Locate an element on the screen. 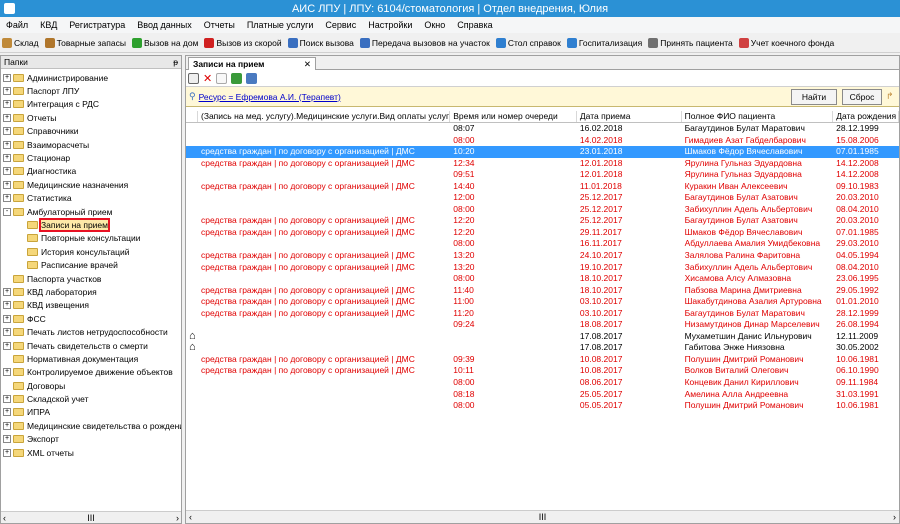 This screenshot has width=900, height=524. tree-item: + КВД извещения is located at coordinates (91, 305).